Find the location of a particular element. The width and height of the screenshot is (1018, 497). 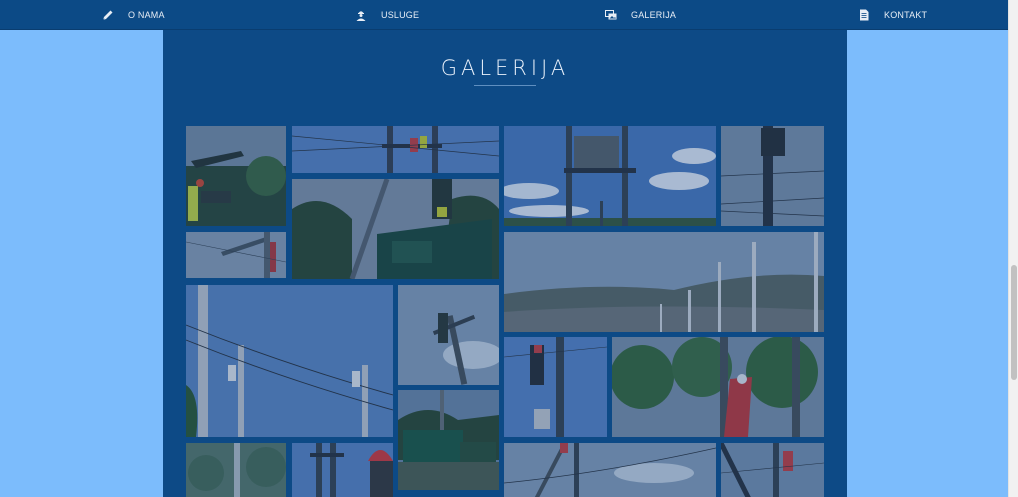

title-underline is located at coordinates (505, 85).